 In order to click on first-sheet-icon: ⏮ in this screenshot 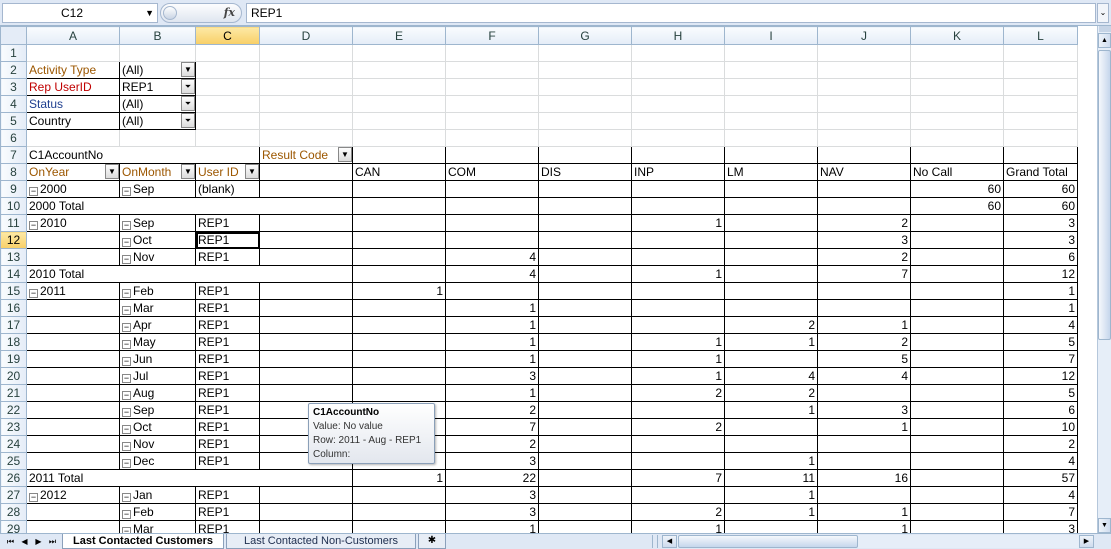, I will do `click(10, 541)`.